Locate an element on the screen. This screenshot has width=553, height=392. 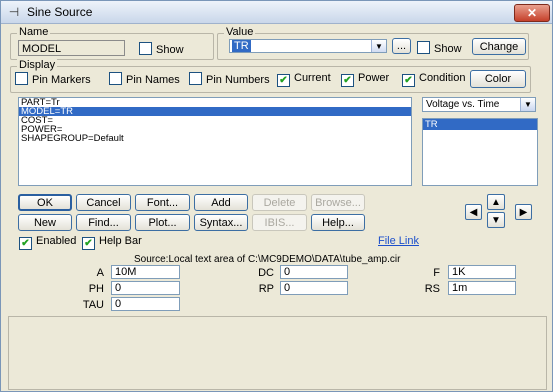
param-label-f: F is located at coordinates (436, 273).